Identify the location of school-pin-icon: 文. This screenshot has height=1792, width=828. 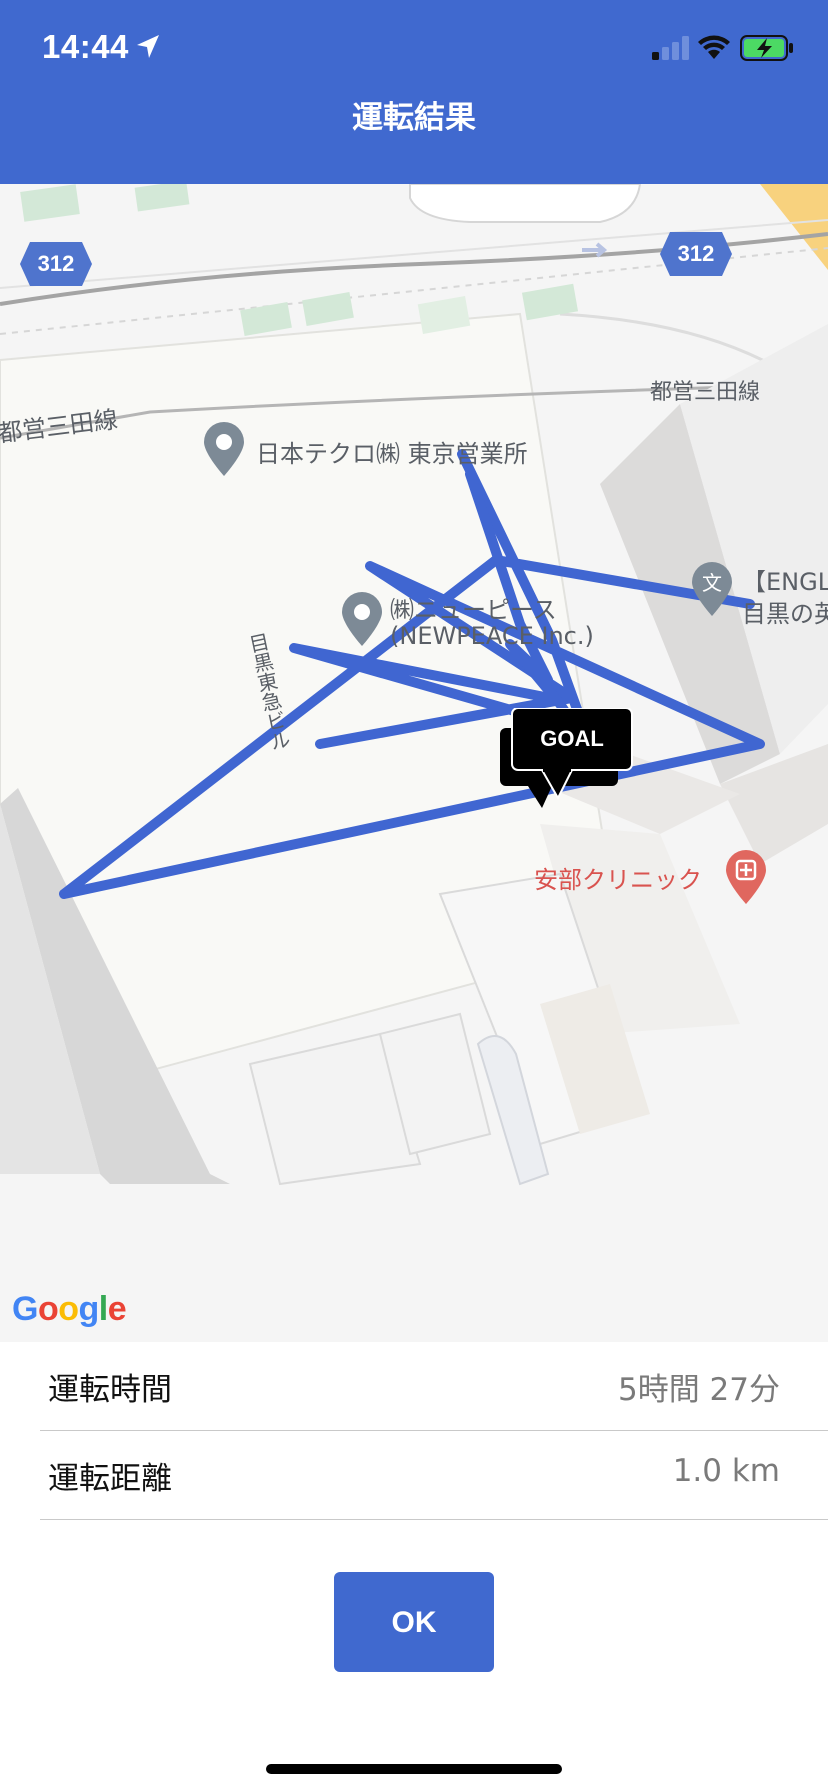
(712, 590).